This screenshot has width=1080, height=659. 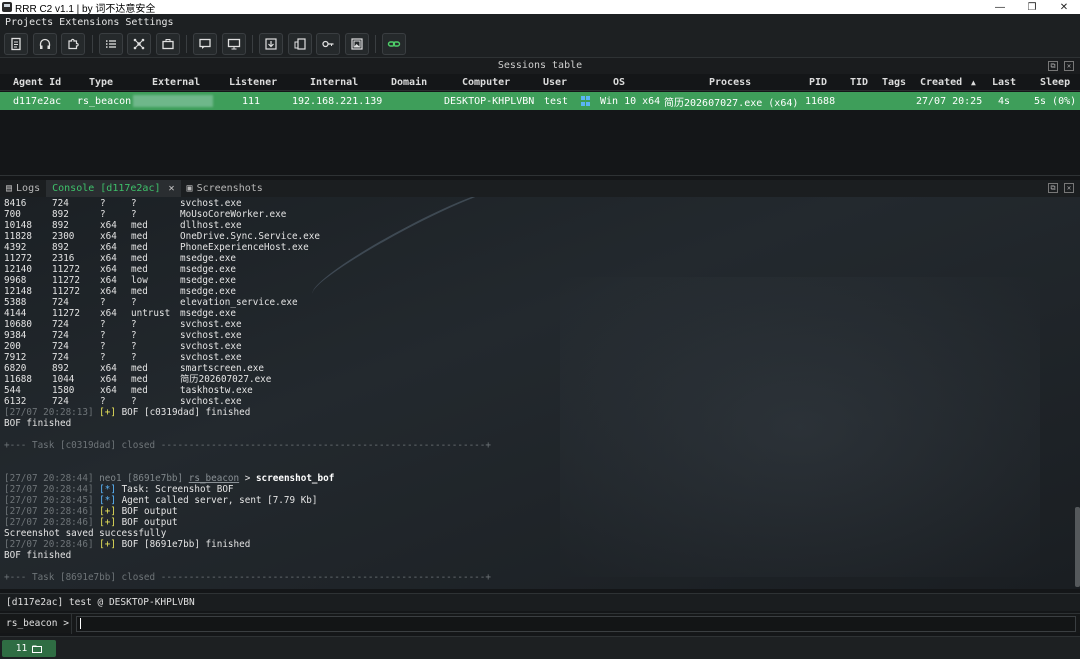 What do you see at coordinates (9, 188) in the screenshot?
I see `logs-tab-icon: ▤` at bounding box center [9, 188].